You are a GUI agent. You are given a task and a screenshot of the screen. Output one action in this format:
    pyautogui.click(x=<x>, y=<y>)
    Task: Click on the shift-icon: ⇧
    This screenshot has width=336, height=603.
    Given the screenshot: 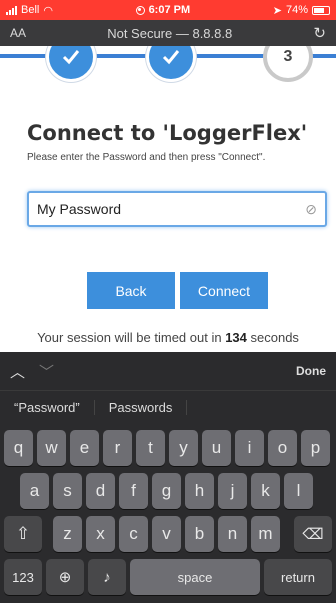 What is the action you would take?
    pyautogui.click(x=23, y=533)
    